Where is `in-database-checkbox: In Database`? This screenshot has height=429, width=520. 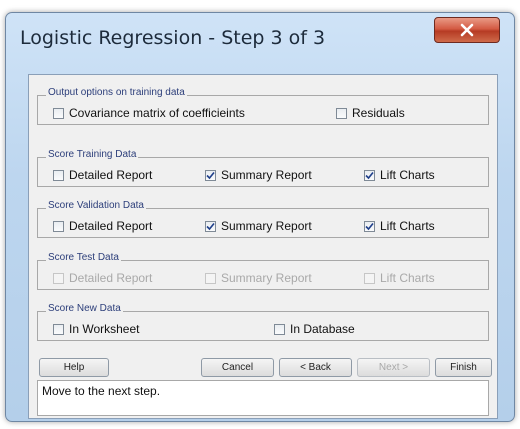 in-database-checkbox: In Database is located at coordinates (314, 329).